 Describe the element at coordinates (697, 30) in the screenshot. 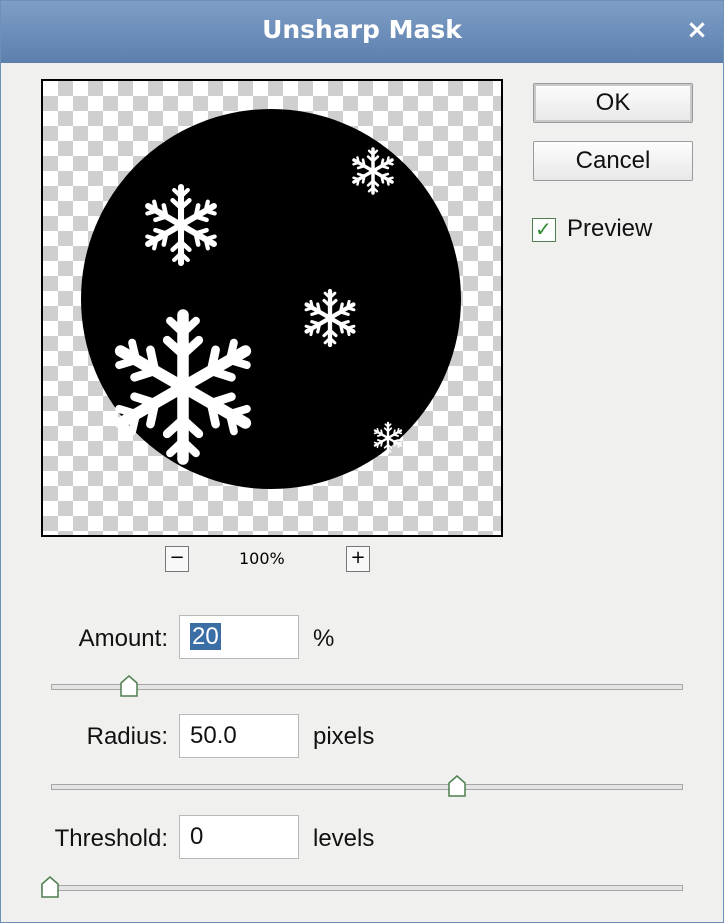

I see `close-icon: ×` at that location.